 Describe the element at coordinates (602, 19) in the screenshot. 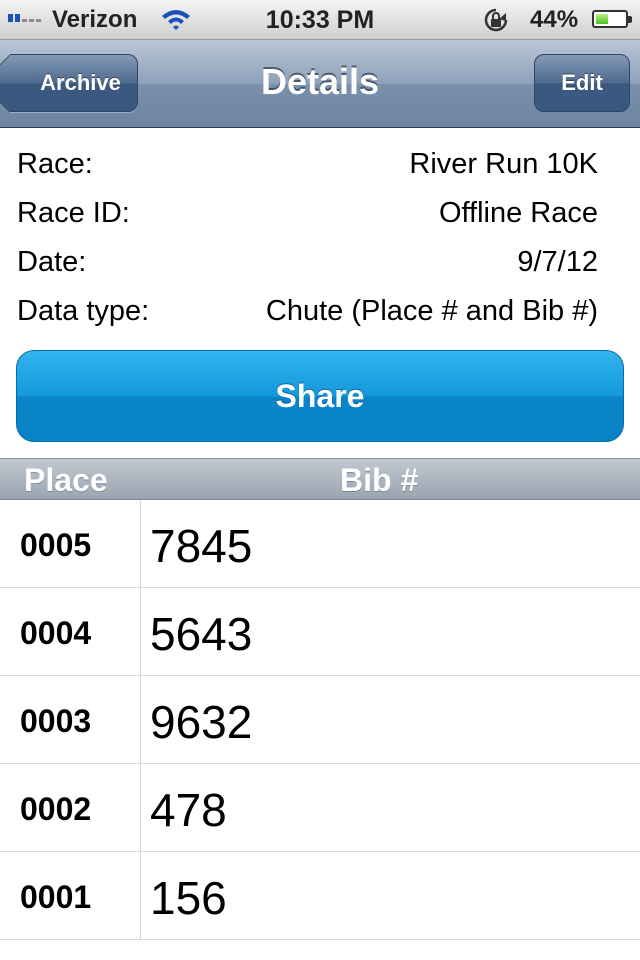

I see `battery-level` at that location.